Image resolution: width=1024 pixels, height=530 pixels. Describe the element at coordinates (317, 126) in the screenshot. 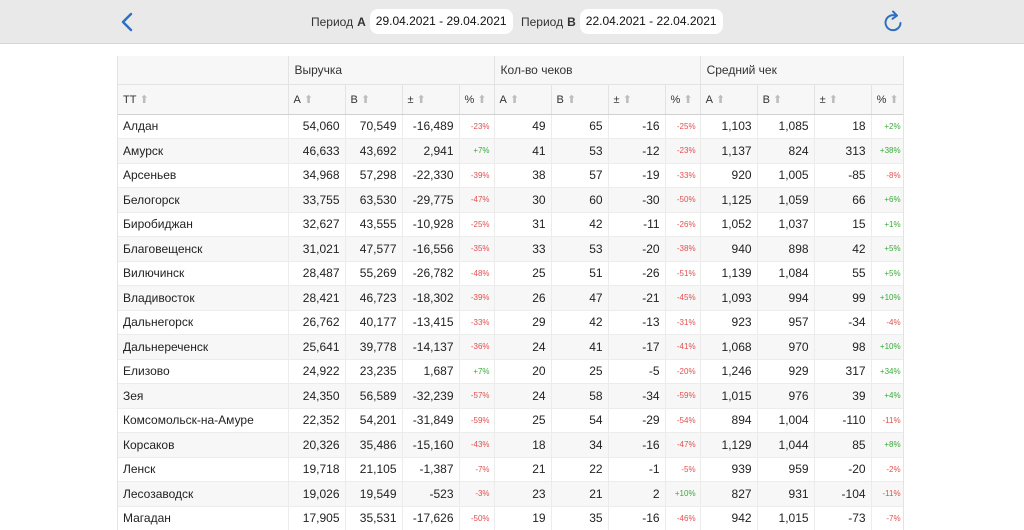

I see `cell-revenue-a: 54,060` at that location.